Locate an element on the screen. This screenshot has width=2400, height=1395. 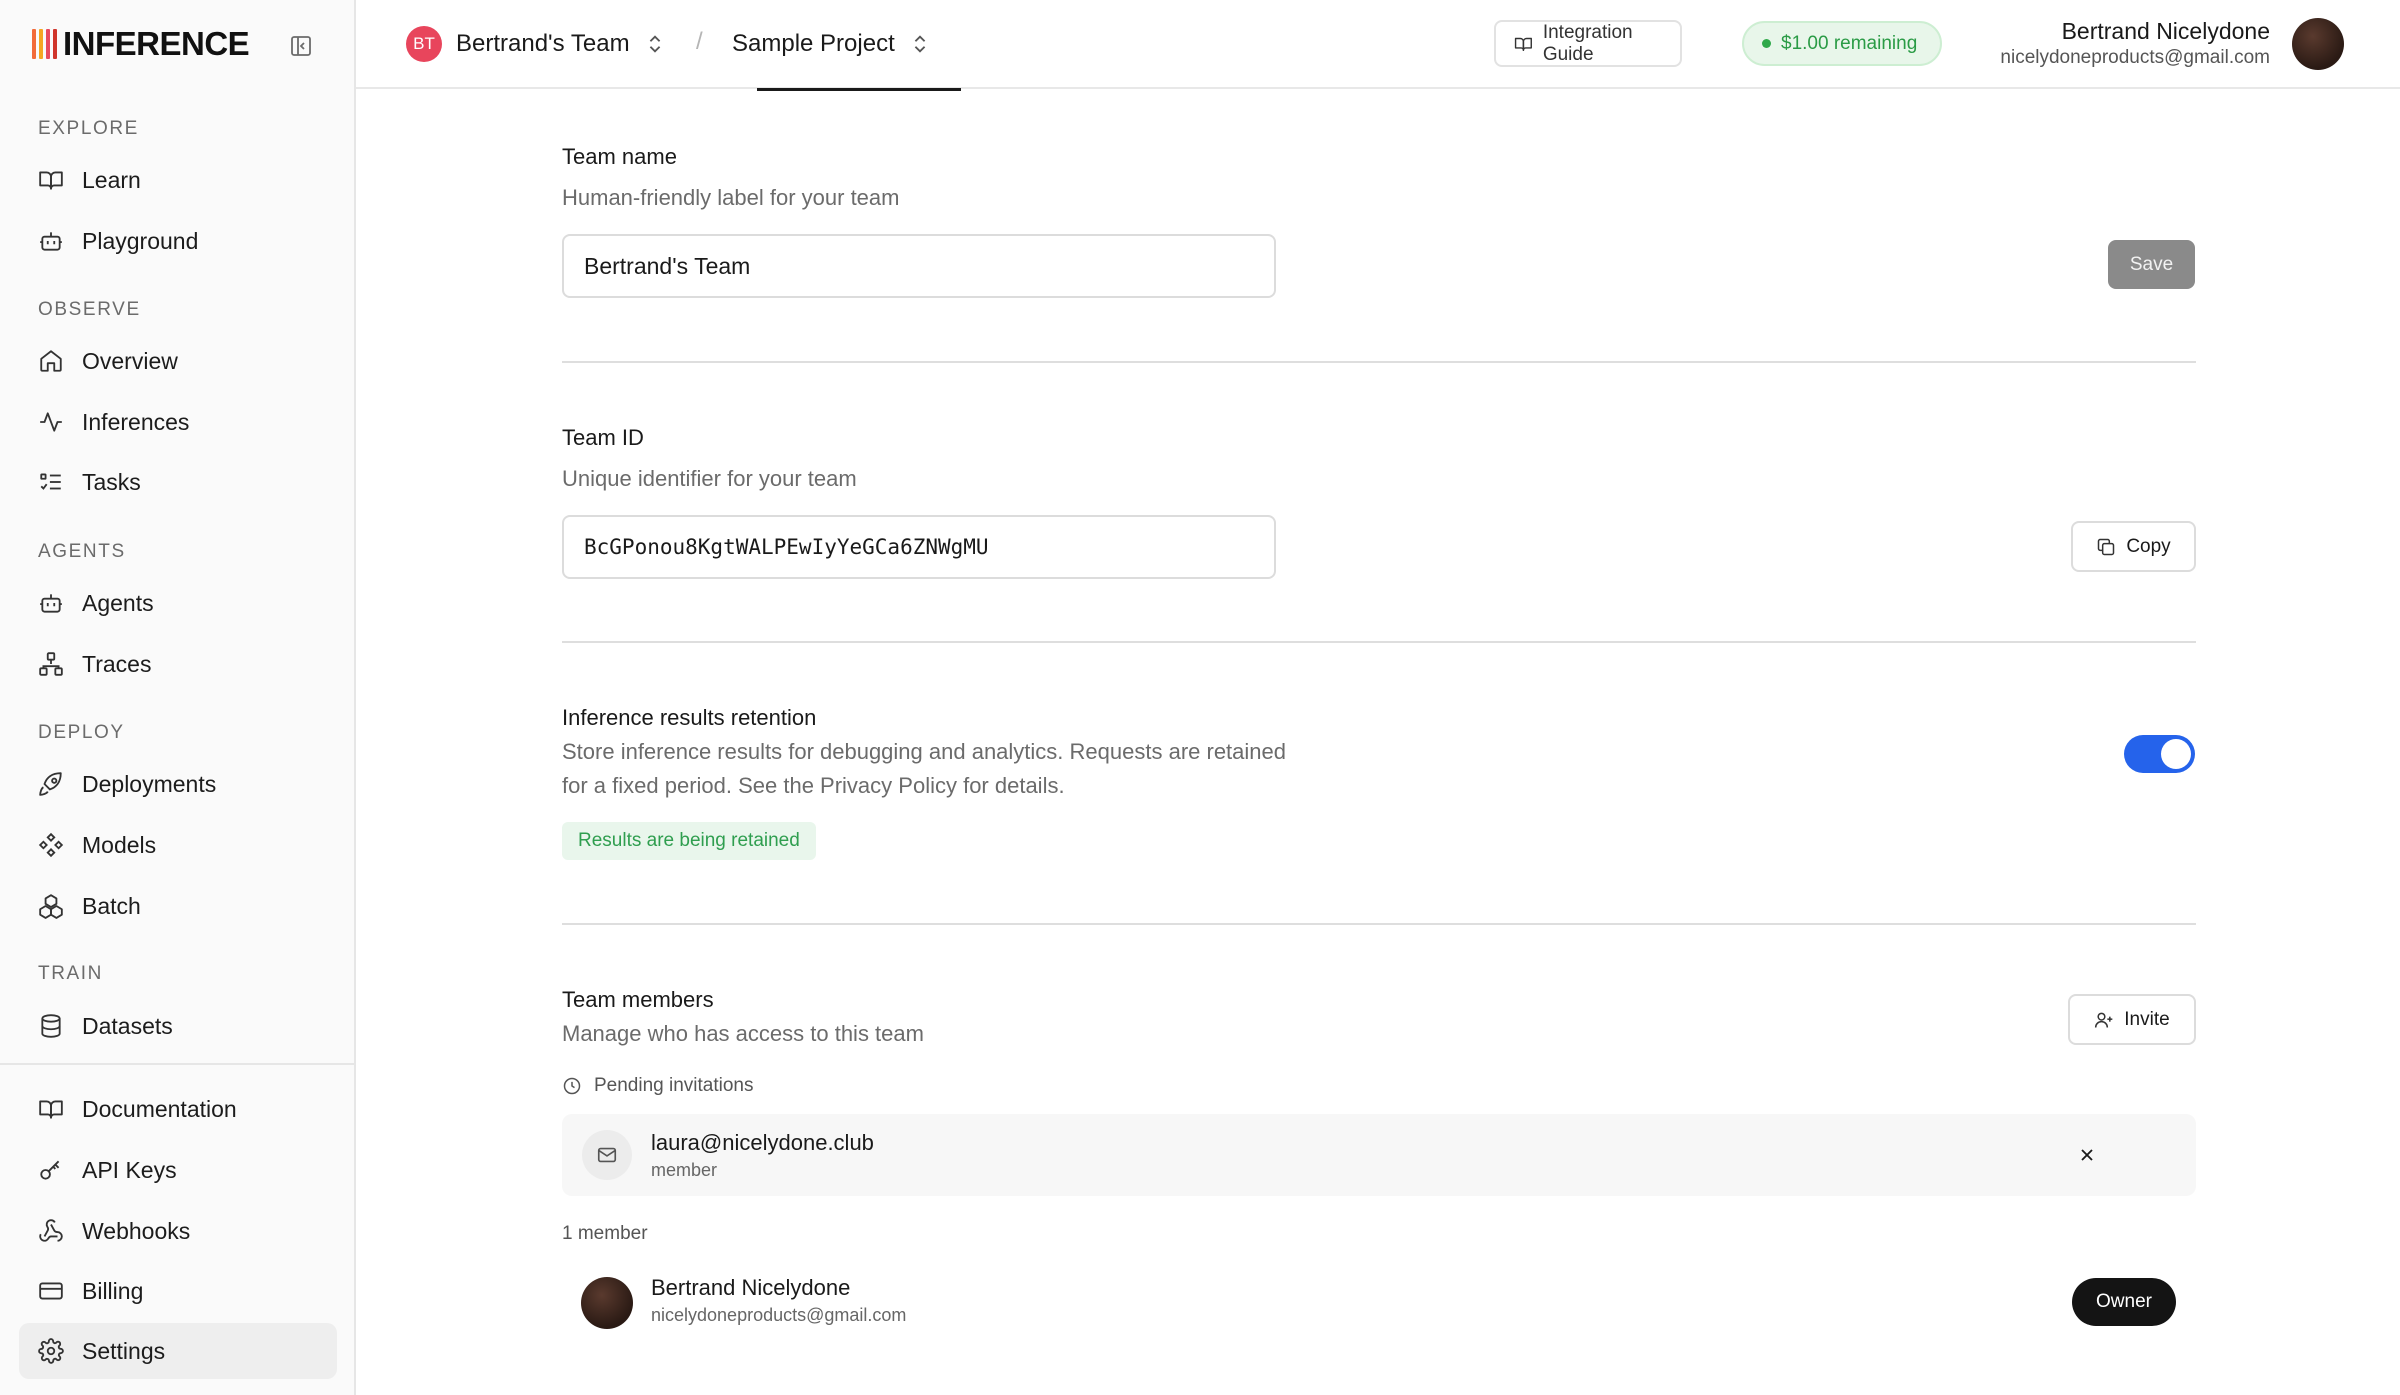
rocket-icon is located at coordinates (51, 784).